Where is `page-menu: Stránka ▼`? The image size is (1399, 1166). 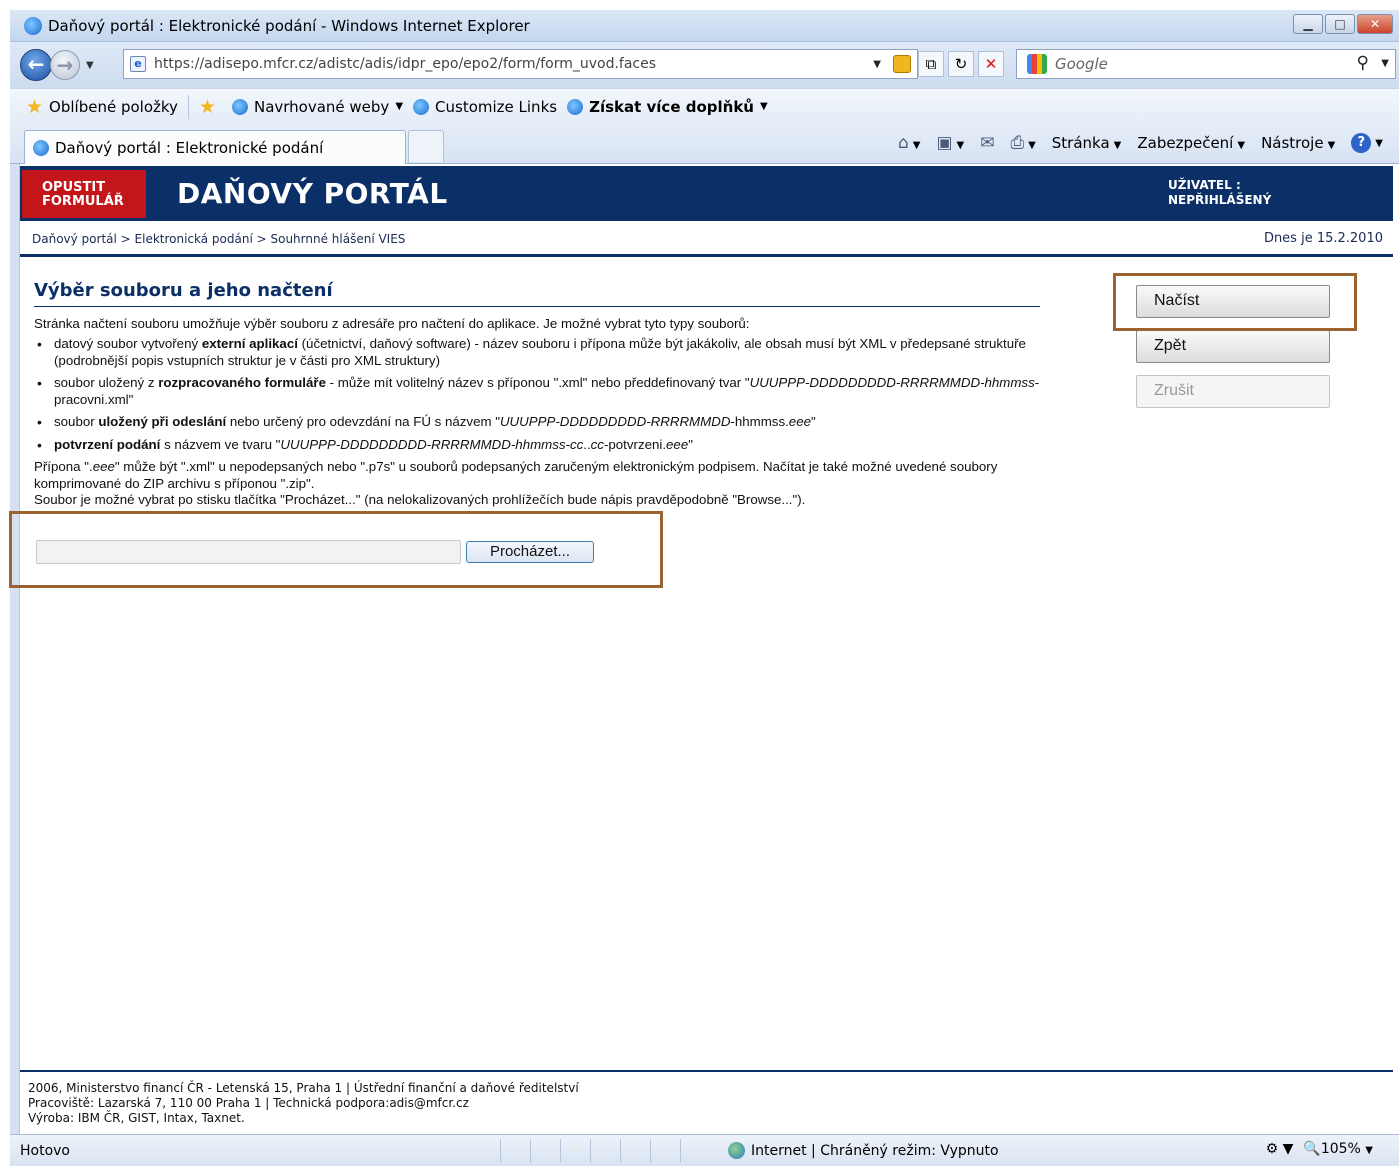
page-menu: Stránka ▼ is located at coordinates (1087, 143).